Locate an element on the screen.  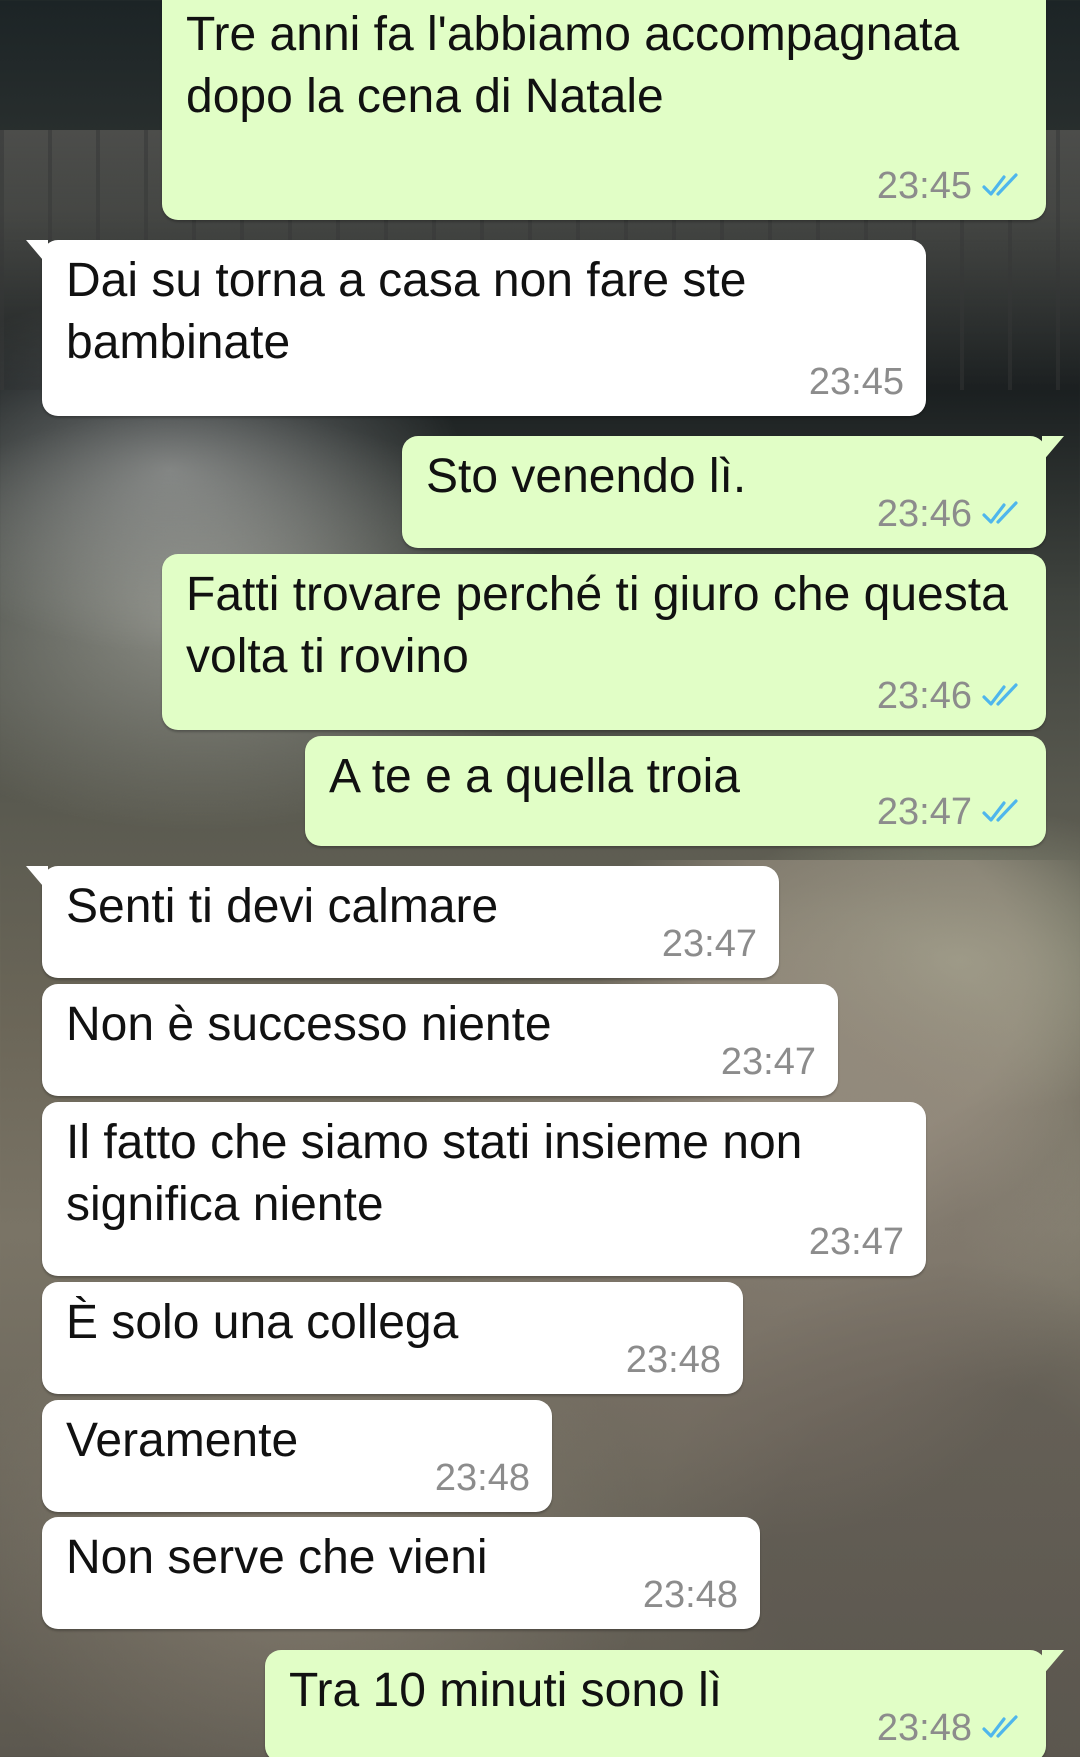
message-bubble-outgoing: Sto venendo lì. 23:46 is located at coordinates (733, 492).